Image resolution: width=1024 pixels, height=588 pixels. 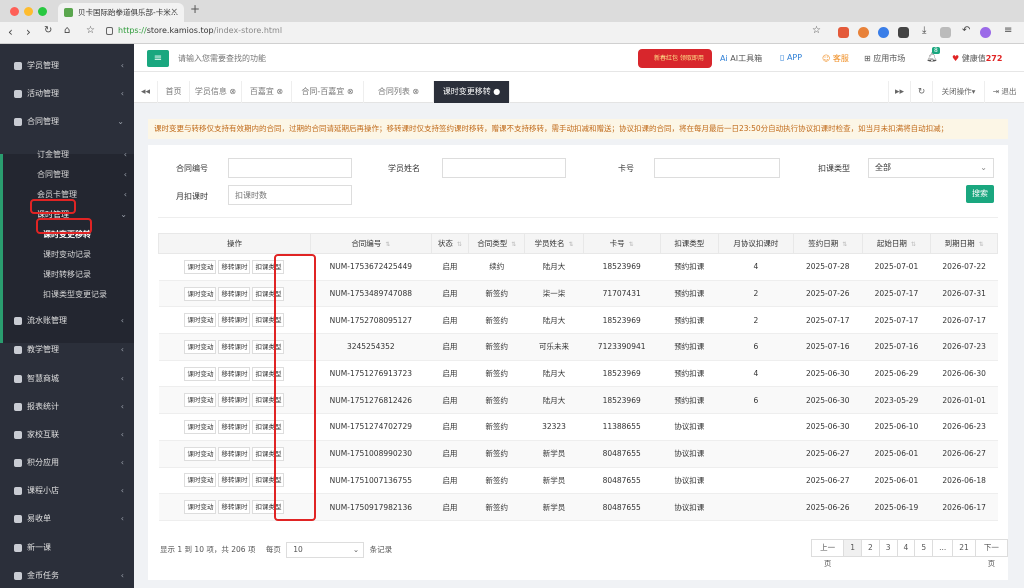 What do you see at coordinates (966, 30) in the screenshot?
I see `undo-icon: ↶` at bounding box center [966, 30].